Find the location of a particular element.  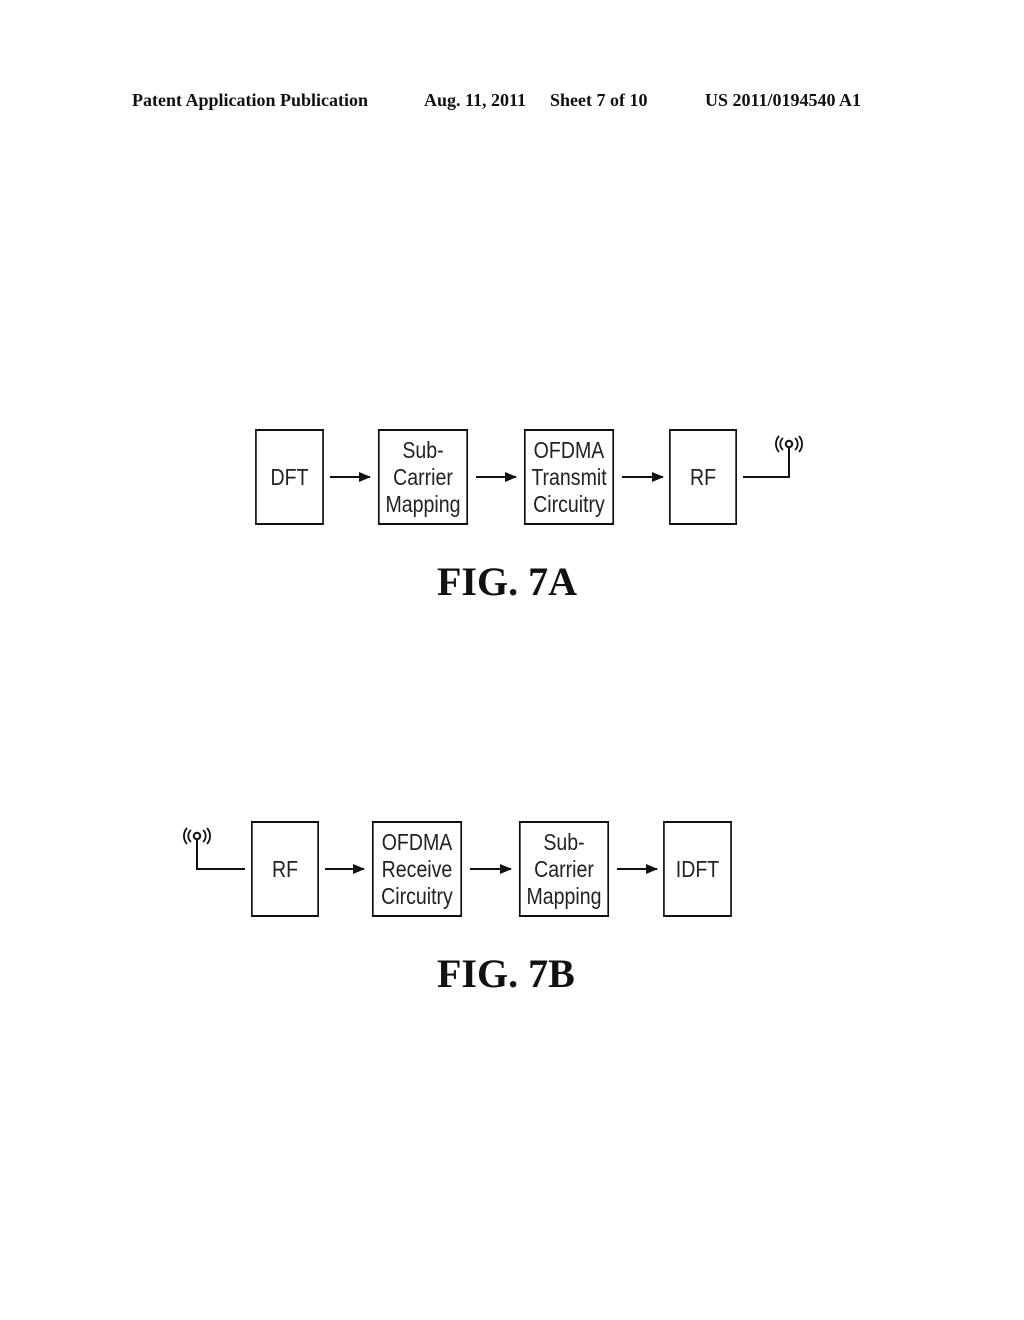

block-idft: IDFT is located at coordinates (697, 869).